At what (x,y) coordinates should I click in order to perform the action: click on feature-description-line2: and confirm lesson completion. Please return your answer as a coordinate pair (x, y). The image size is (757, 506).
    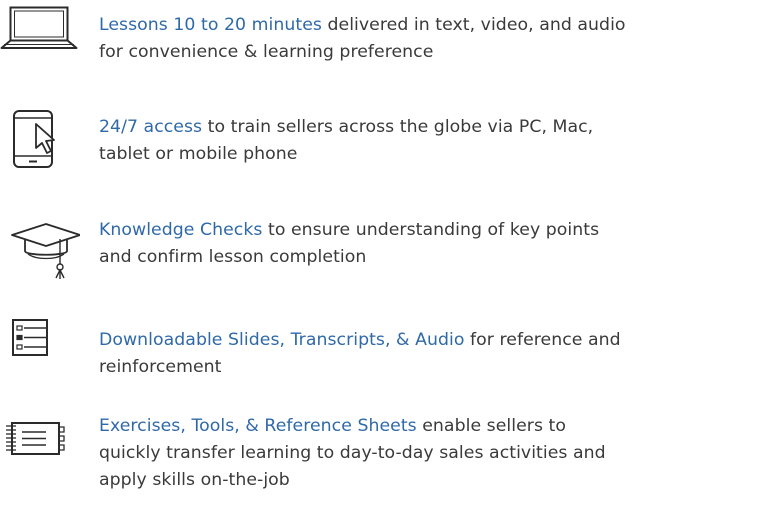
    Looking at the image, I should click on (233, 257).